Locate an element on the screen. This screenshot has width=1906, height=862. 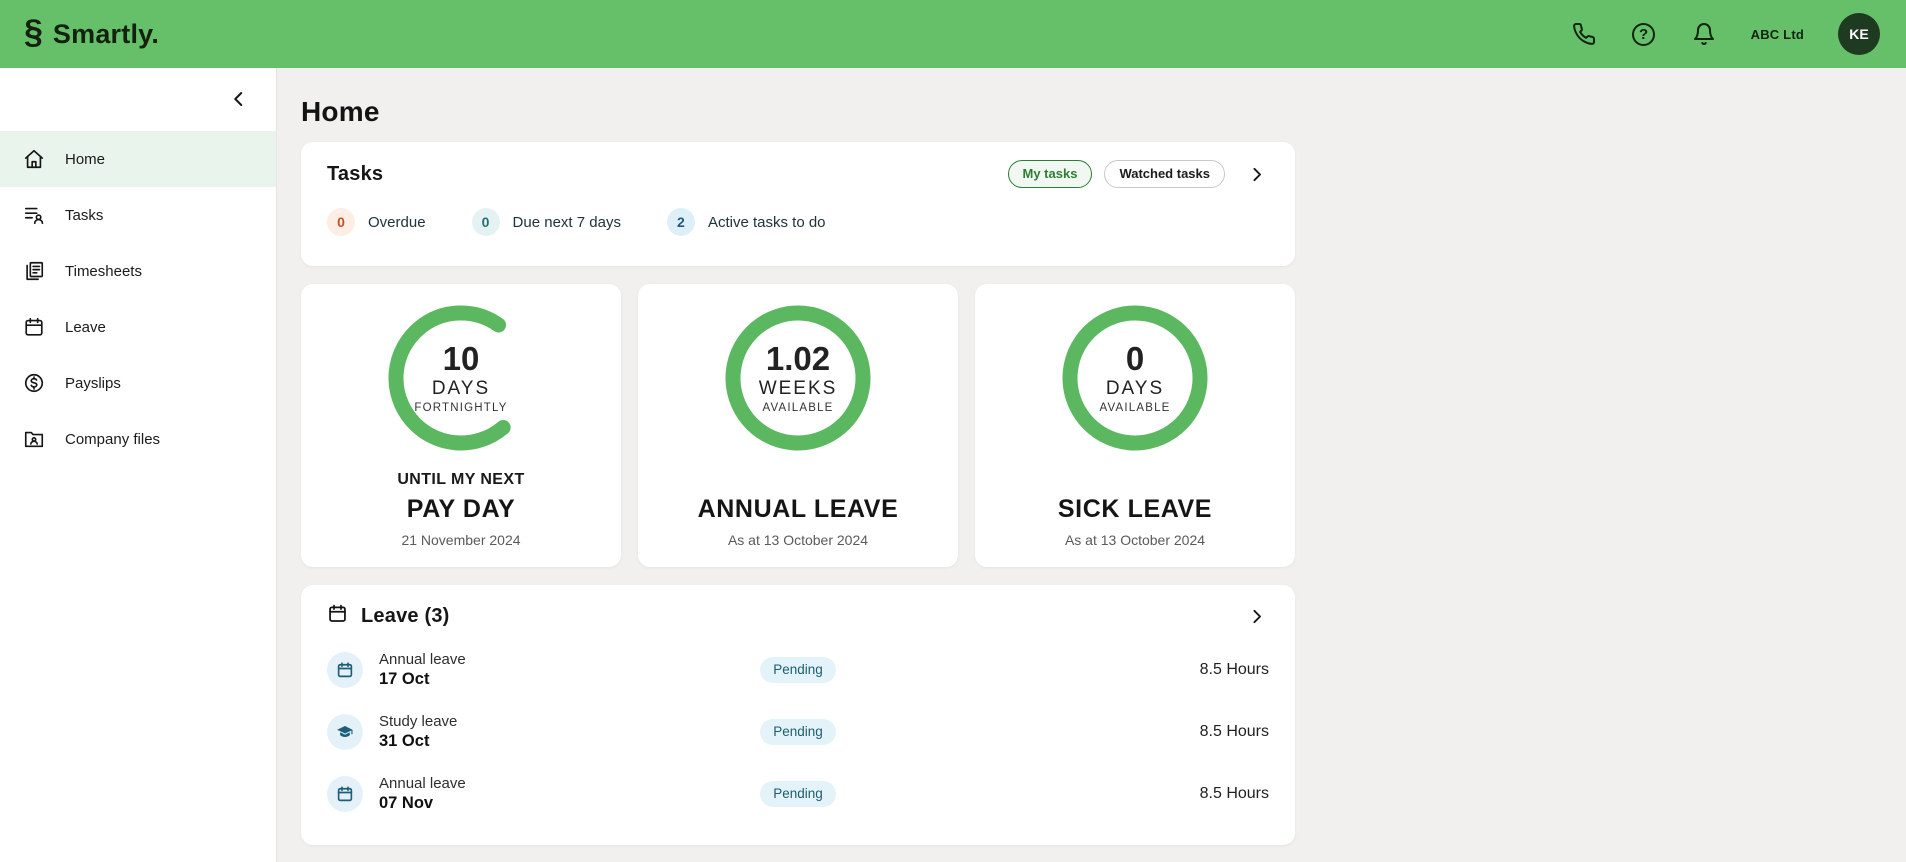
overdue-count-badge: 0 is located at coordinates (341, 222).